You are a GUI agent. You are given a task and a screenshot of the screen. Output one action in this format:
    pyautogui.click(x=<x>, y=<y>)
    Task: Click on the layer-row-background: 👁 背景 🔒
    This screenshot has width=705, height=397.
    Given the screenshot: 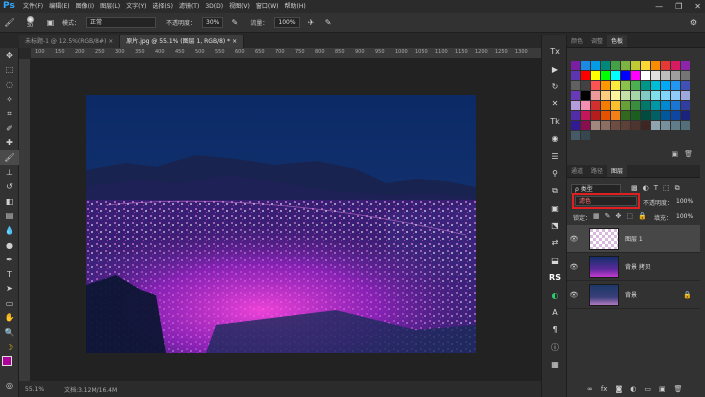 What is the action you would take?
    pyautogui.click(x=633, y=295)
    